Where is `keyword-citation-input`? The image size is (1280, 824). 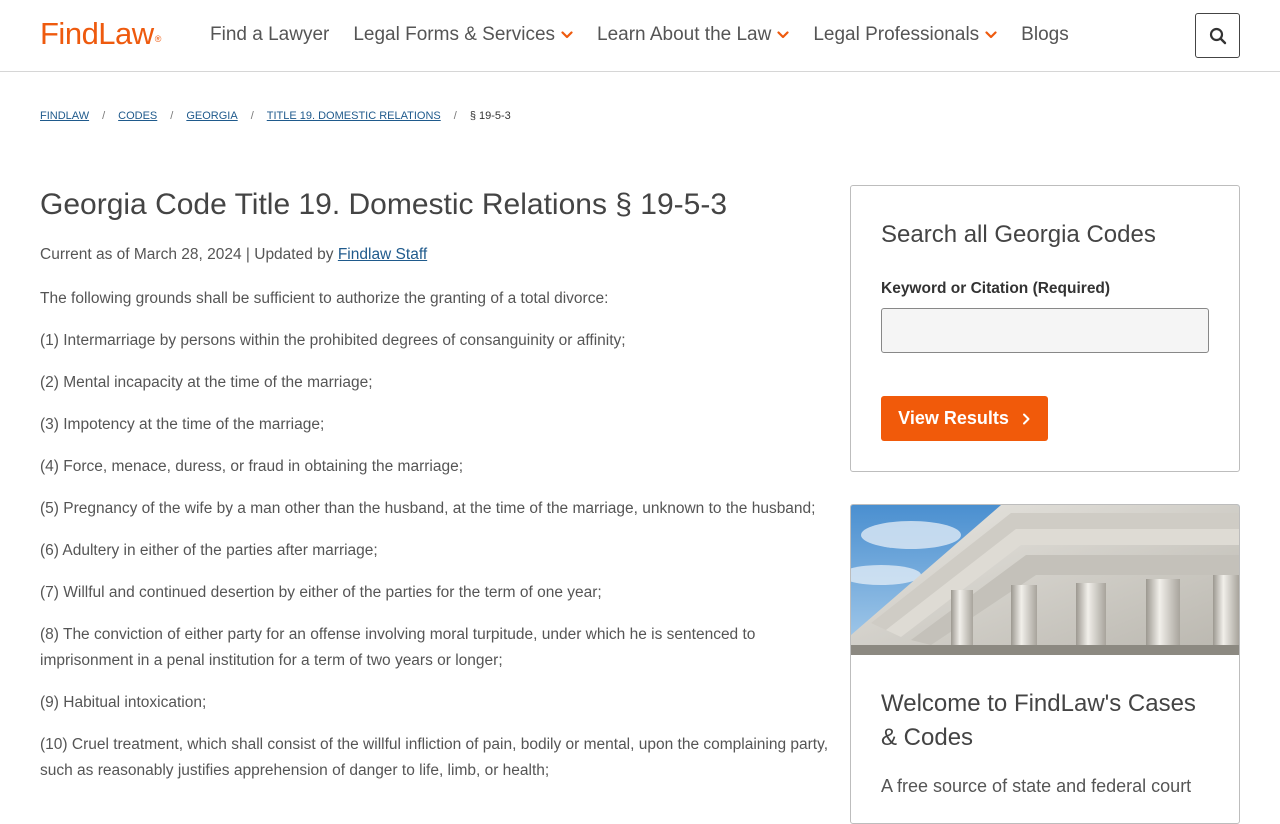
keyword-citation-input is located at coordinates (1045, 330).